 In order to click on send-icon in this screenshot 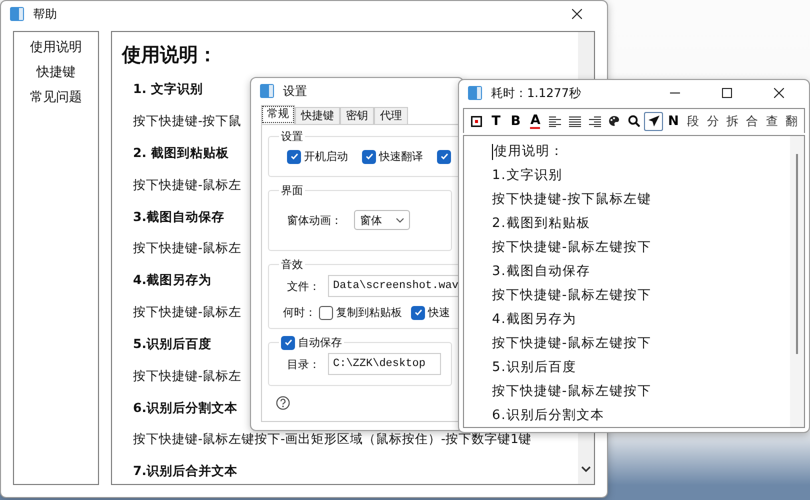, I will do `click(654, 121)`.